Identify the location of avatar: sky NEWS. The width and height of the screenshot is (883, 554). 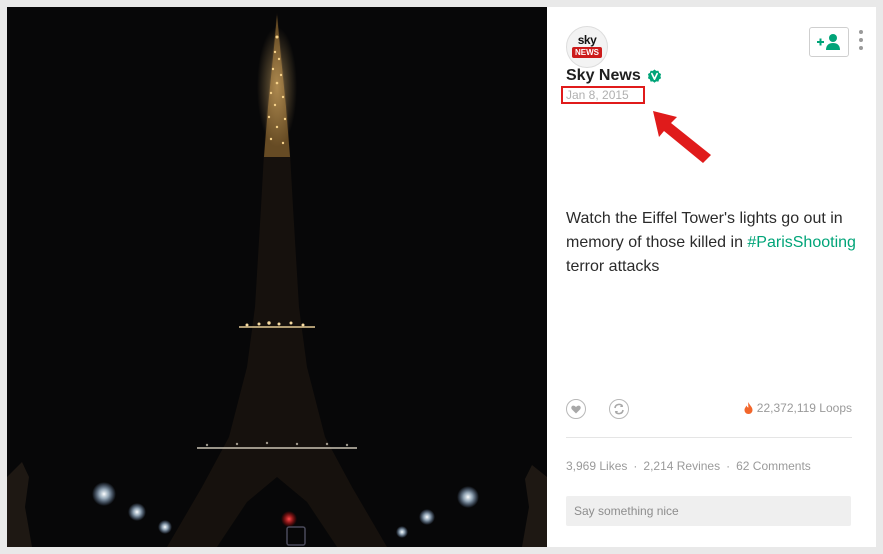
(587, 47).